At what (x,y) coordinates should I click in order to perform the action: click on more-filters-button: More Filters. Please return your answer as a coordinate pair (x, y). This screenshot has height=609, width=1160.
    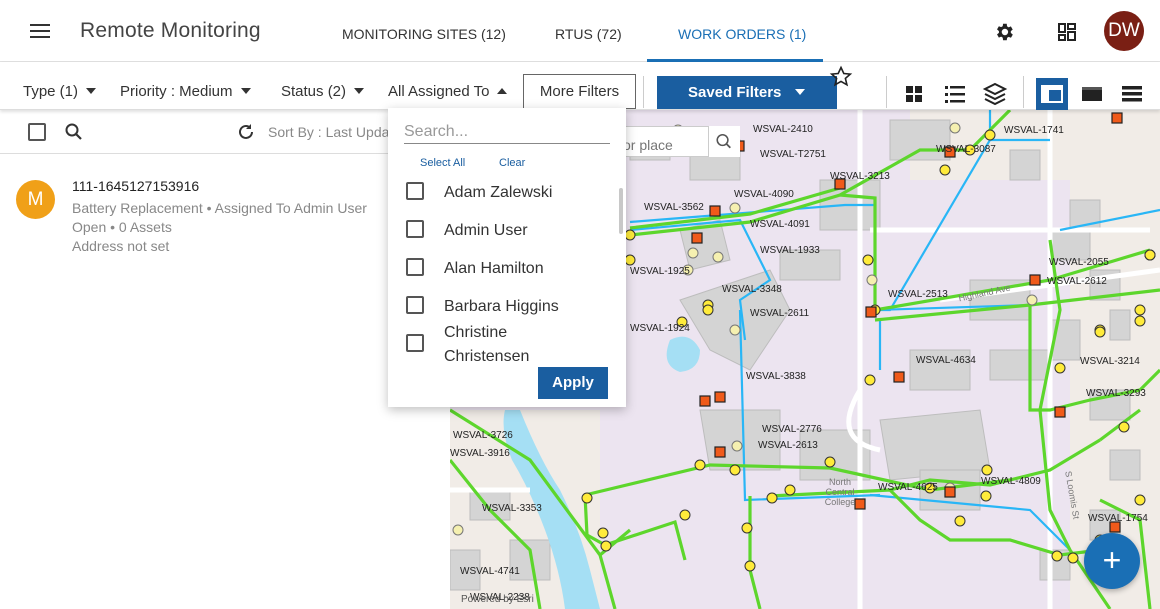
    Looking at the image, I should click on (579, 91).